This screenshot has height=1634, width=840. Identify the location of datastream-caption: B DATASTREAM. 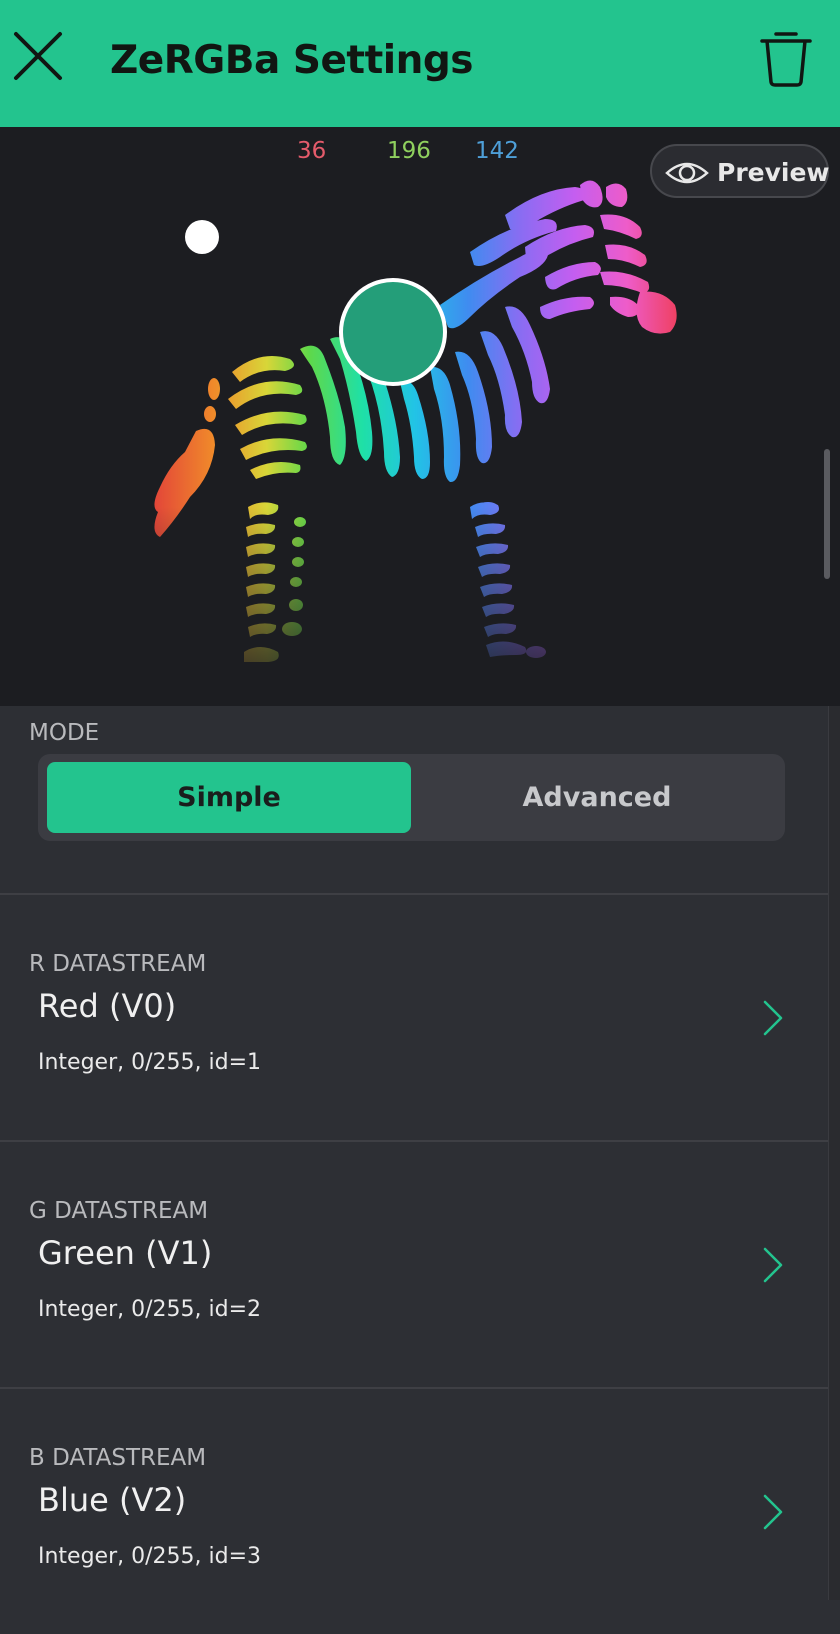
(118, 1458).